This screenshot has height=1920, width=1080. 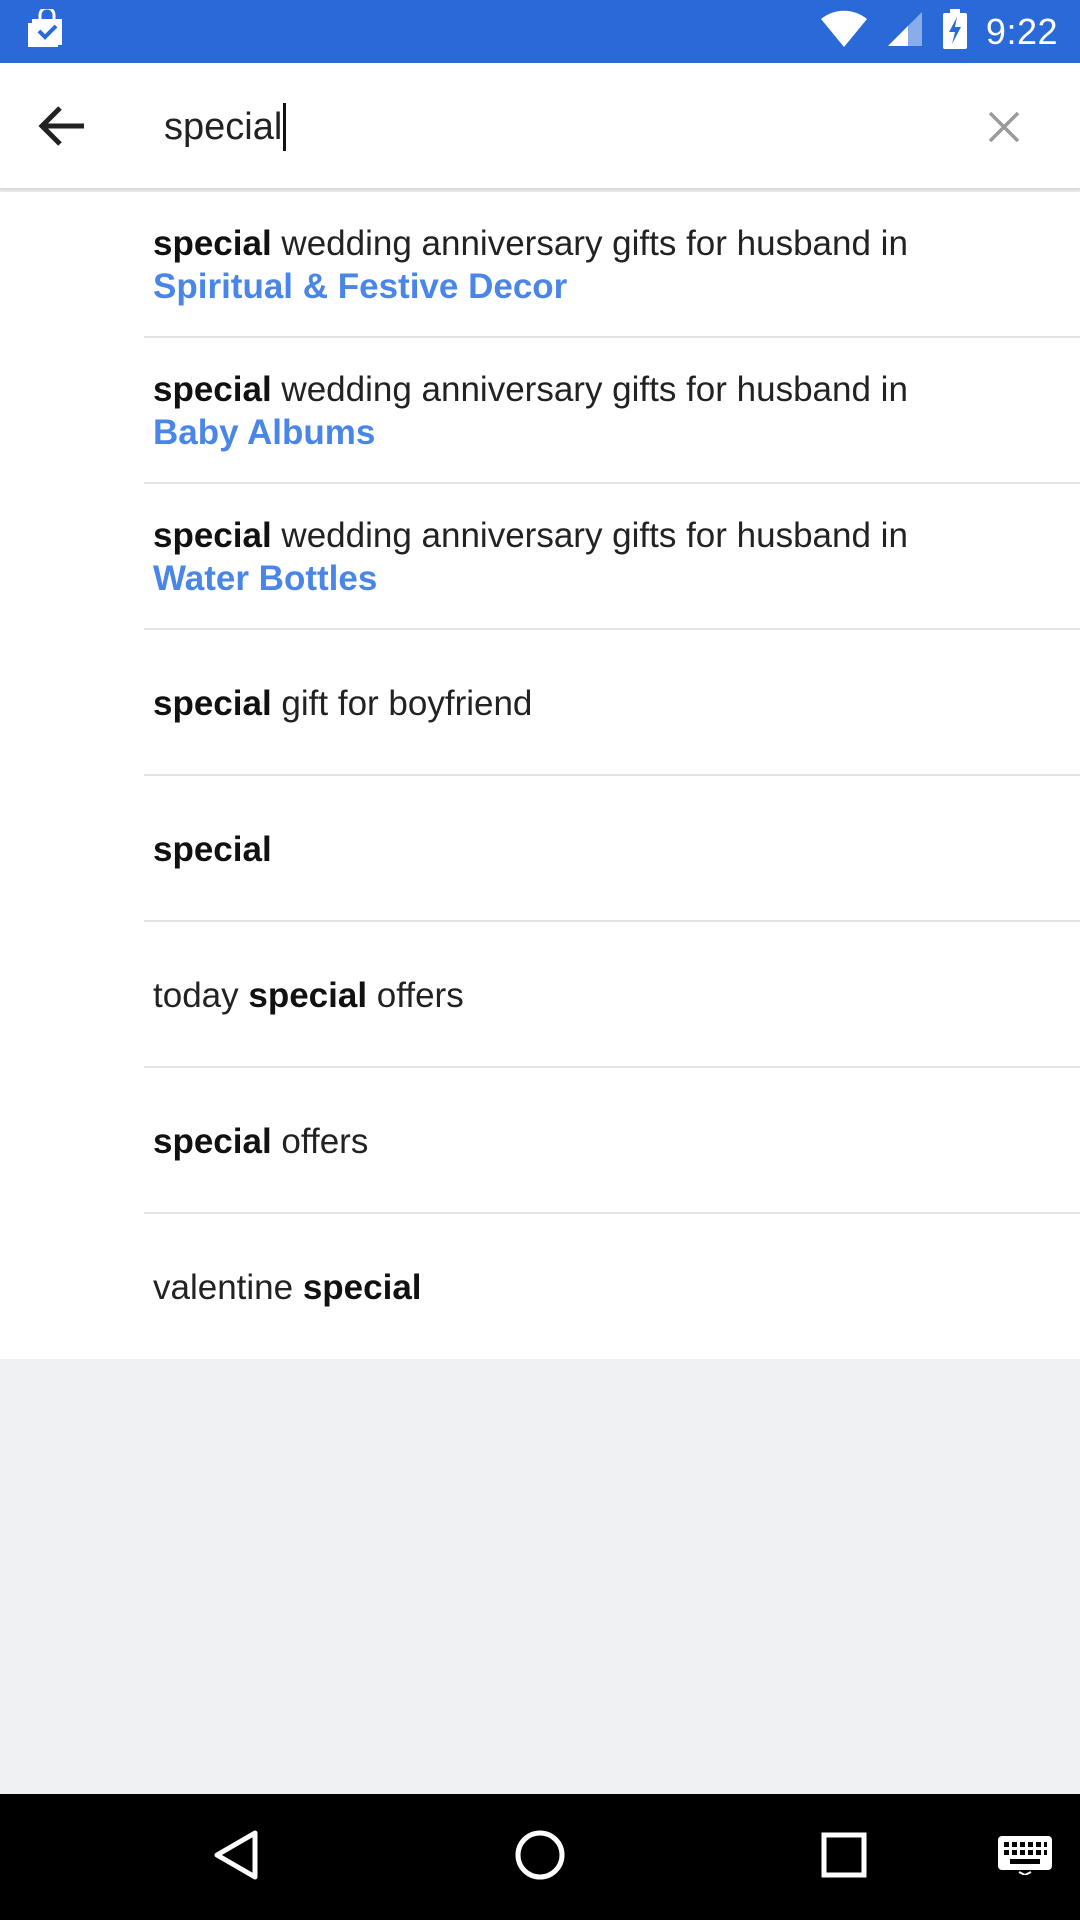 I want to click on keyboard-toggle-button, so click(x=1025, y=1857).